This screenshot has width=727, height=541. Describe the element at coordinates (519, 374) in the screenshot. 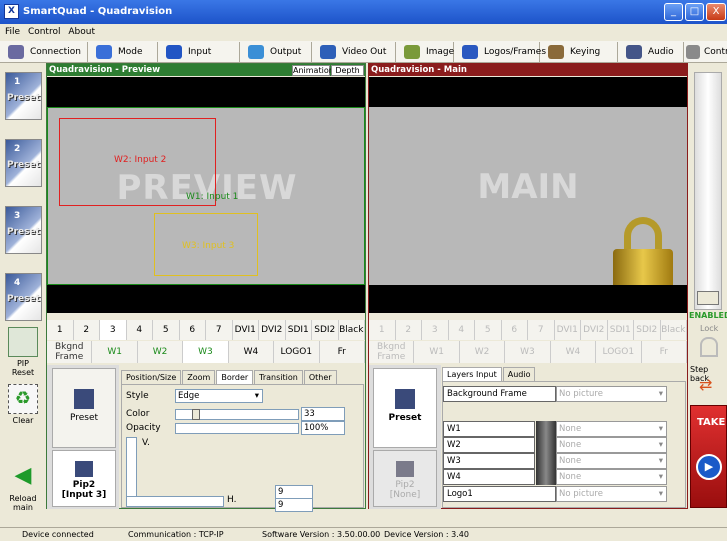

I see `tab-audio: Audio` at that location.